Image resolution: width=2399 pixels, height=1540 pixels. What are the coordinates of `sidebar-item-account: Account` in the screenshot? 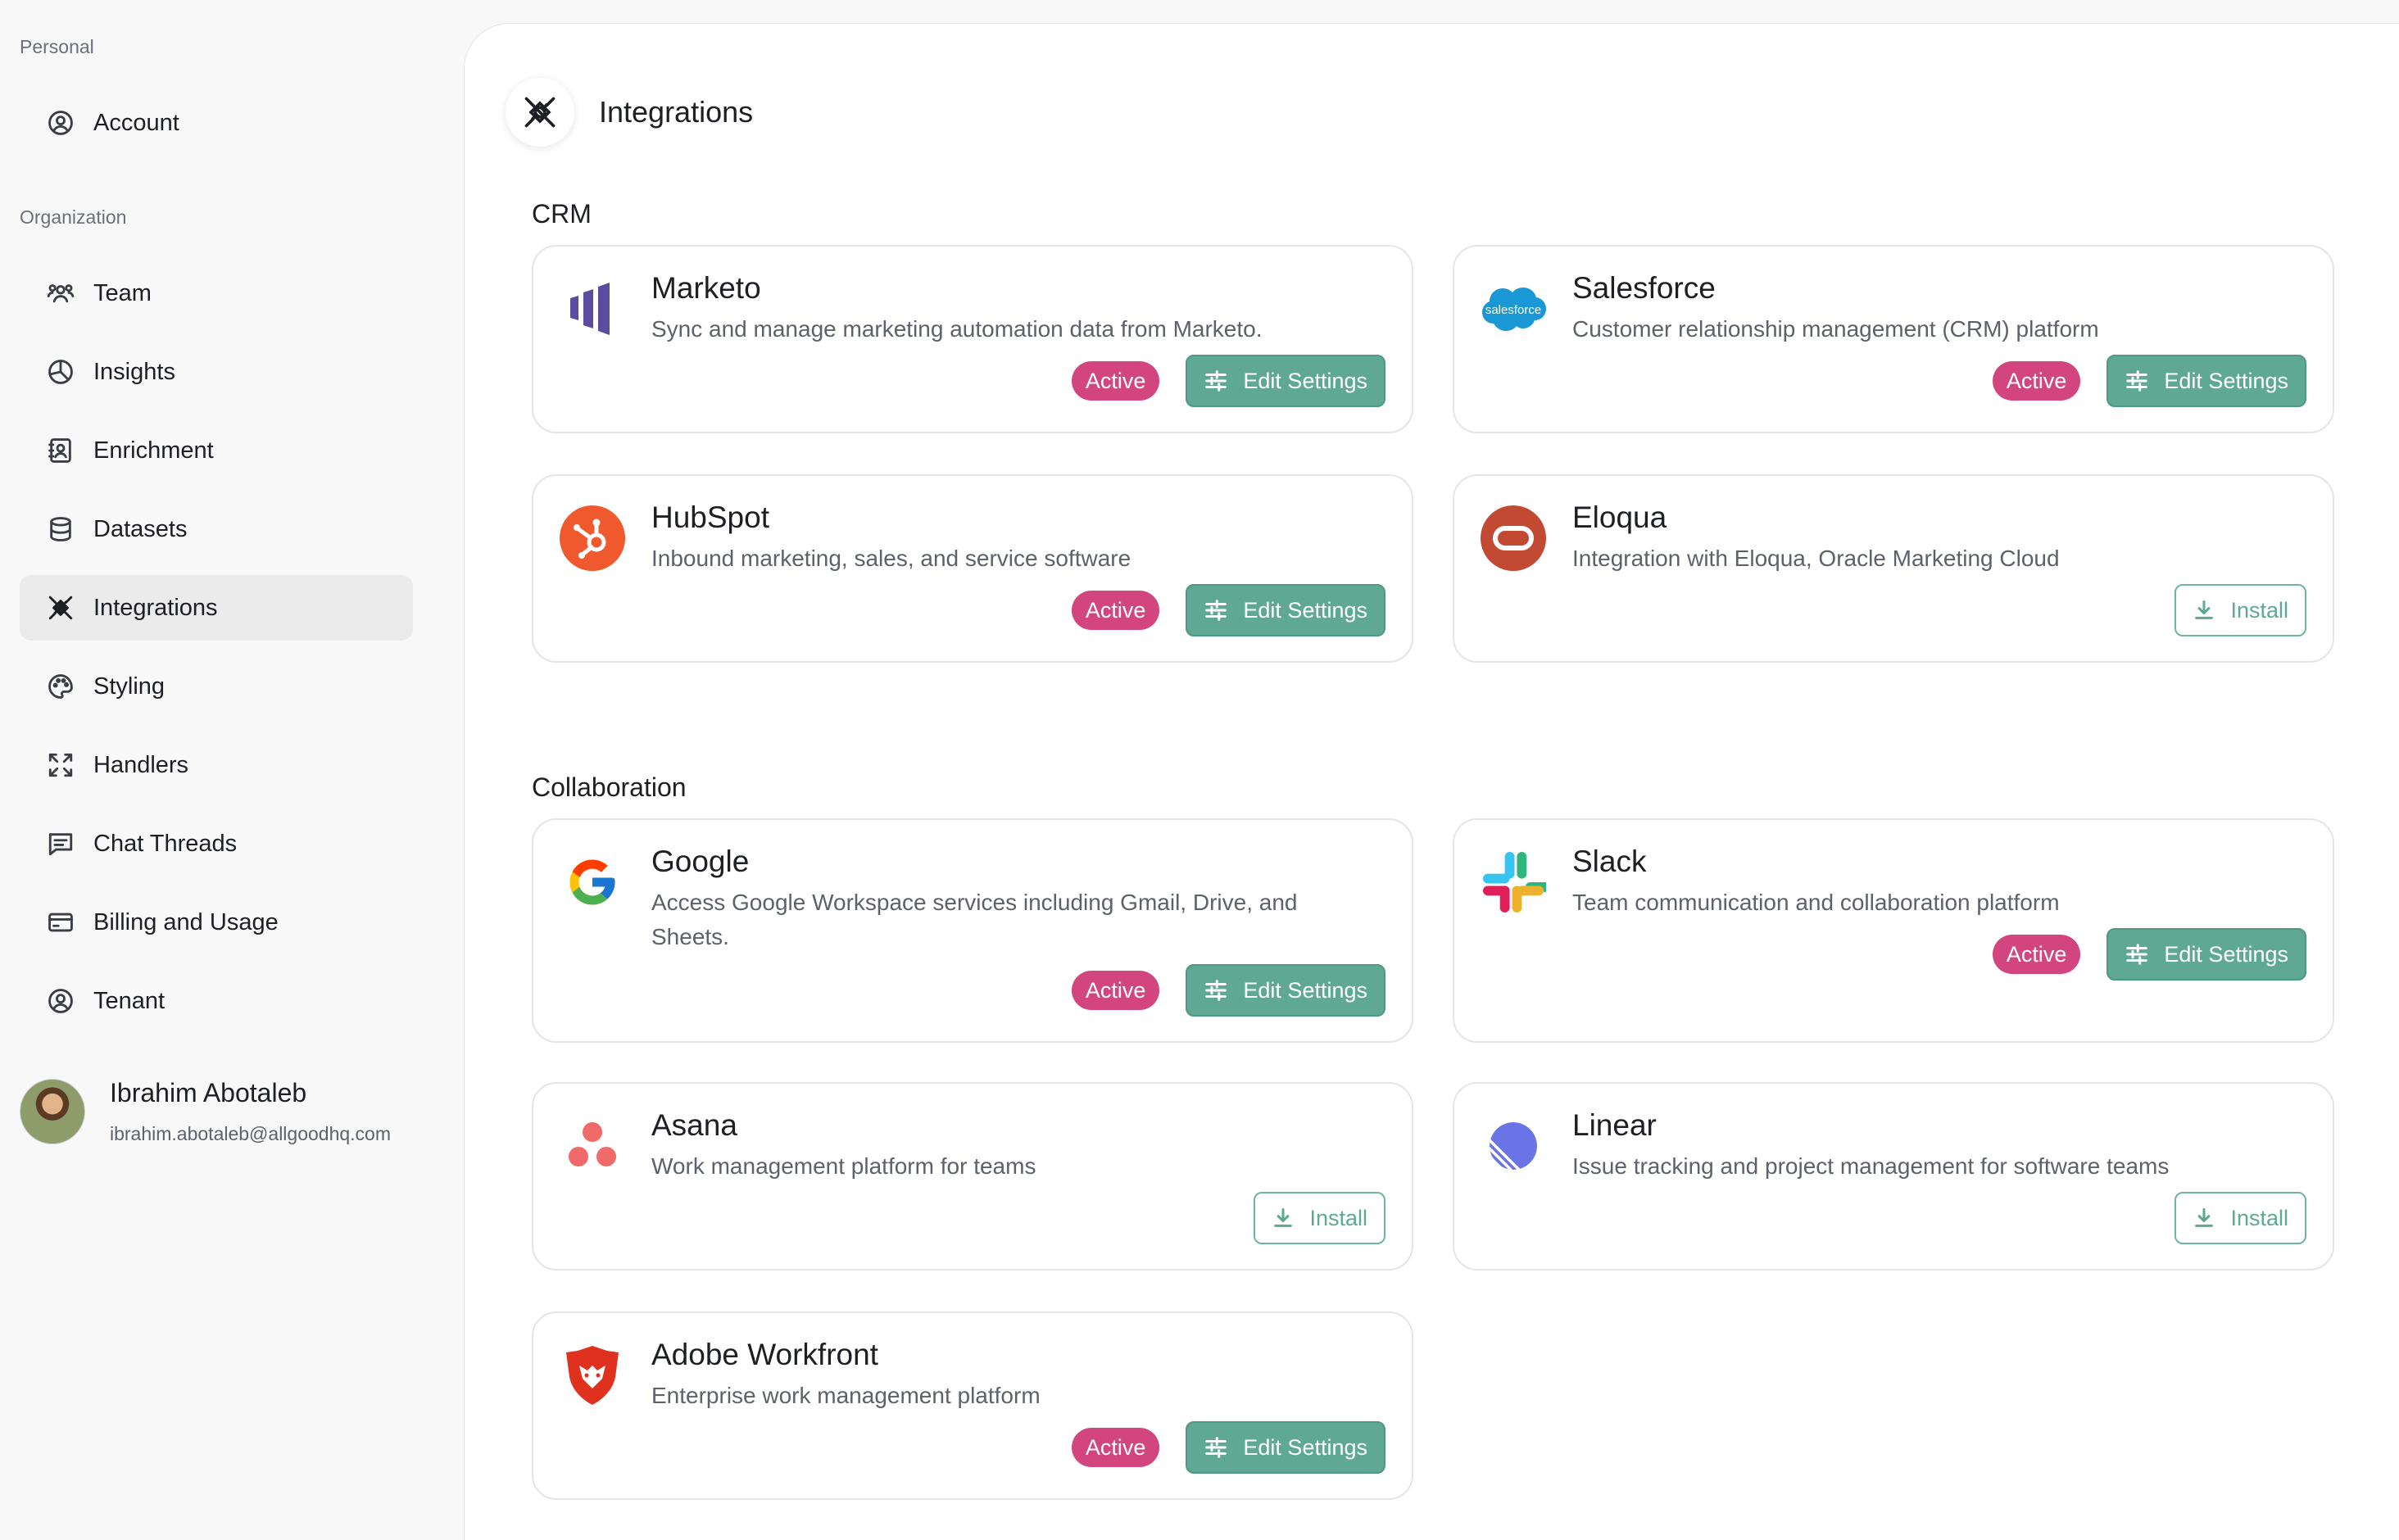 It's located at (216, 123).